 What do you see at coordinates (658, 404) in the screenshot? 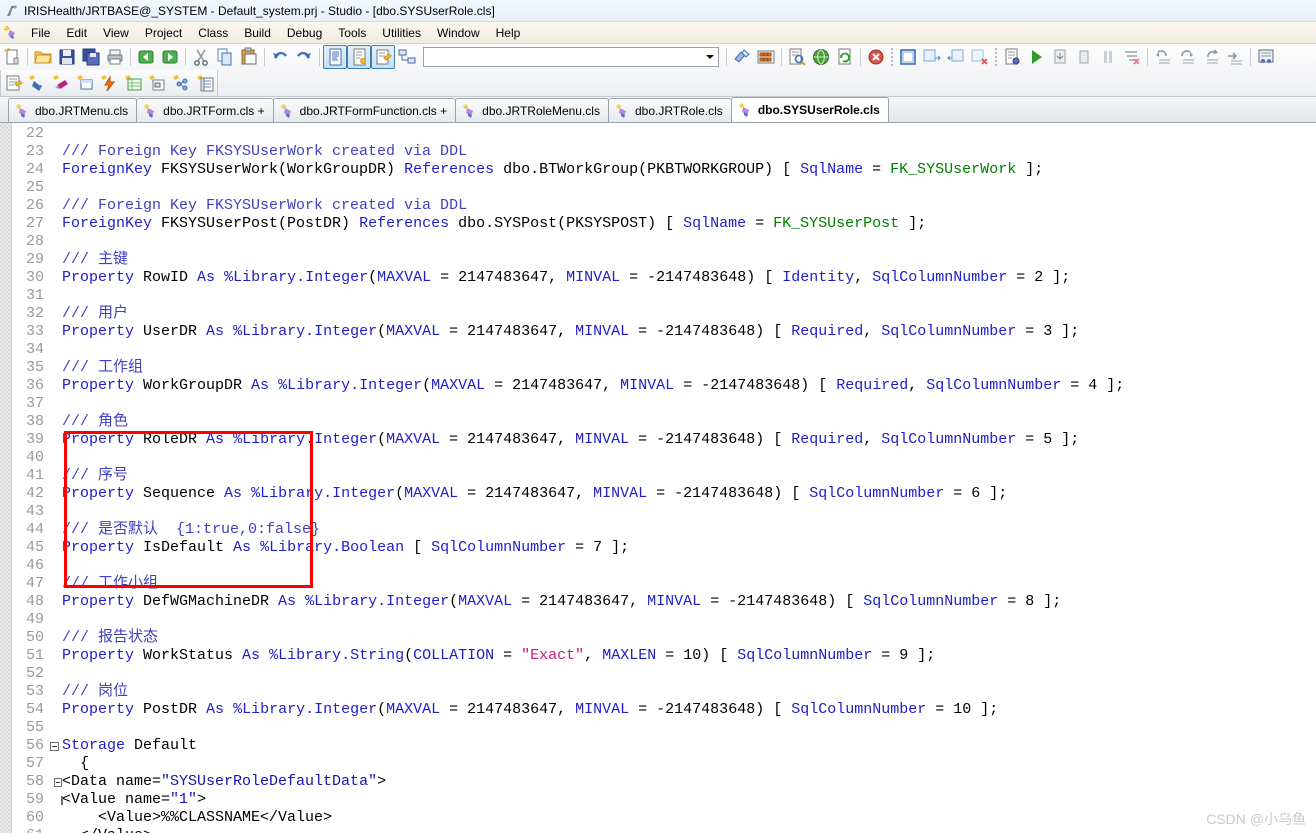
I see `code-line: 37` at bounding box center [658, 404].